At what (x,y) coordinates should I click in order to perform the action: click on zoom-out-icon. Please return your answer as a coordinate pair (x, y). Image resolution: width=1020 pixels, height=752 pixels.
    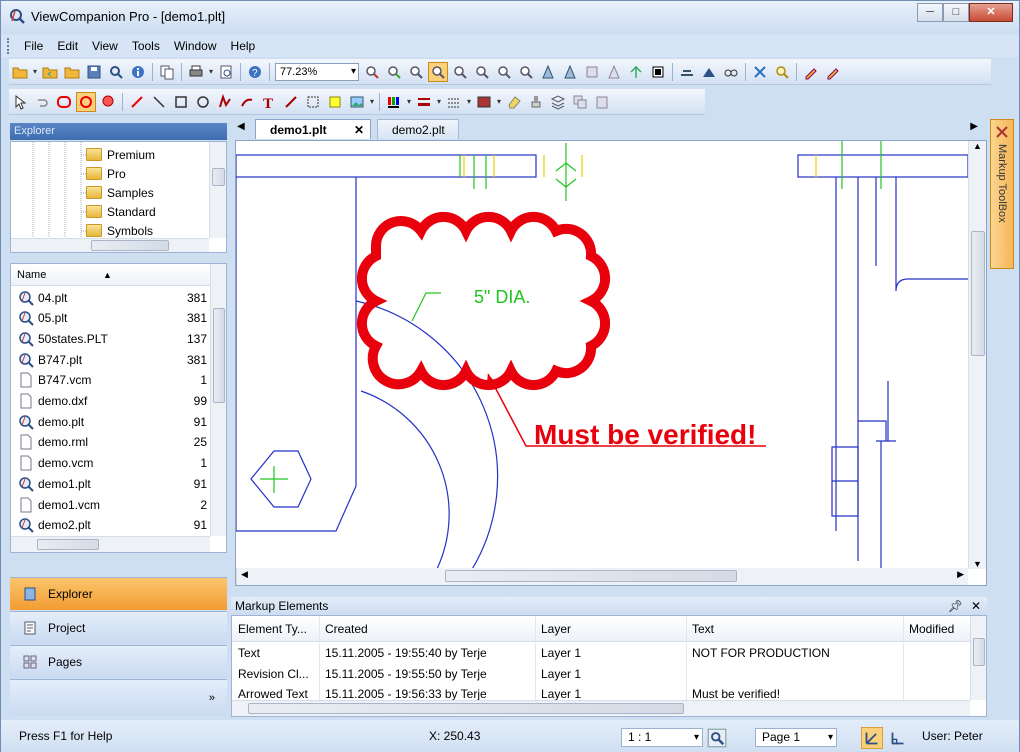
    Looking at the image, I should click on (372, 72).